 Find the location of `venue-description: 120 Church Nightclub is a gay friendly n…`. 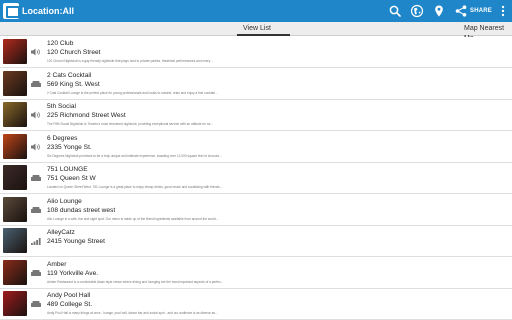

venue-description: 120 Church Nightclub is a gay friendly n… is located at coordinates (130, 61).